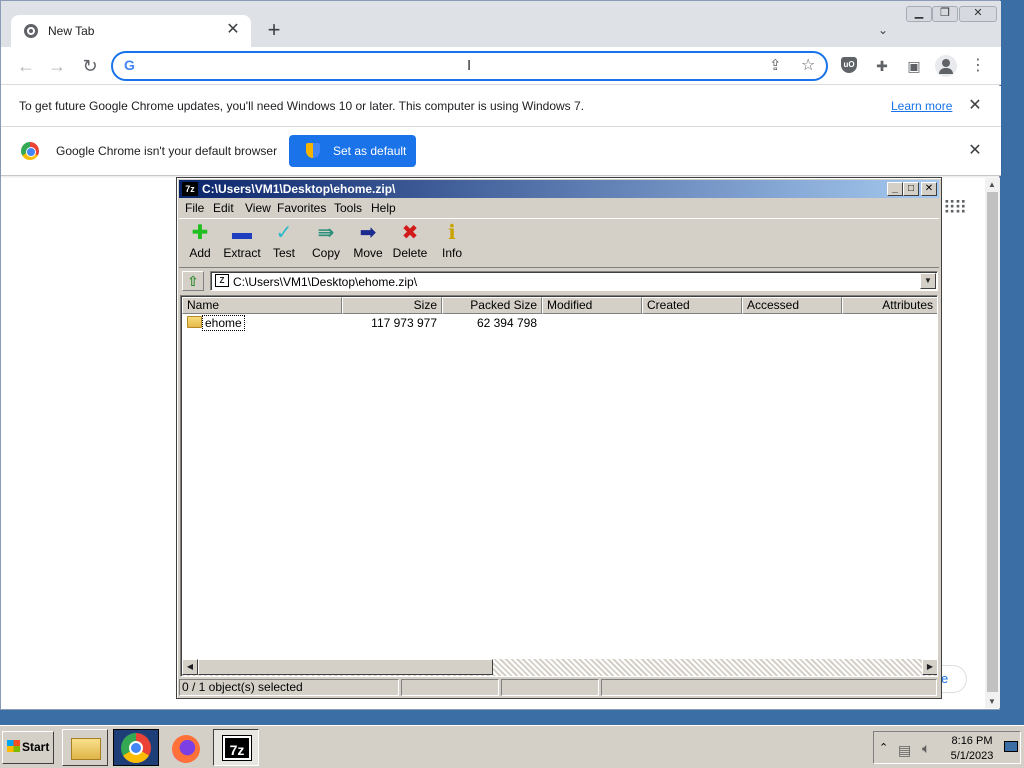  What do you see at coordinates (895, 189) in the screenshot?
I see `7zip-minimize-button: _` at bounding box center [895, 189].